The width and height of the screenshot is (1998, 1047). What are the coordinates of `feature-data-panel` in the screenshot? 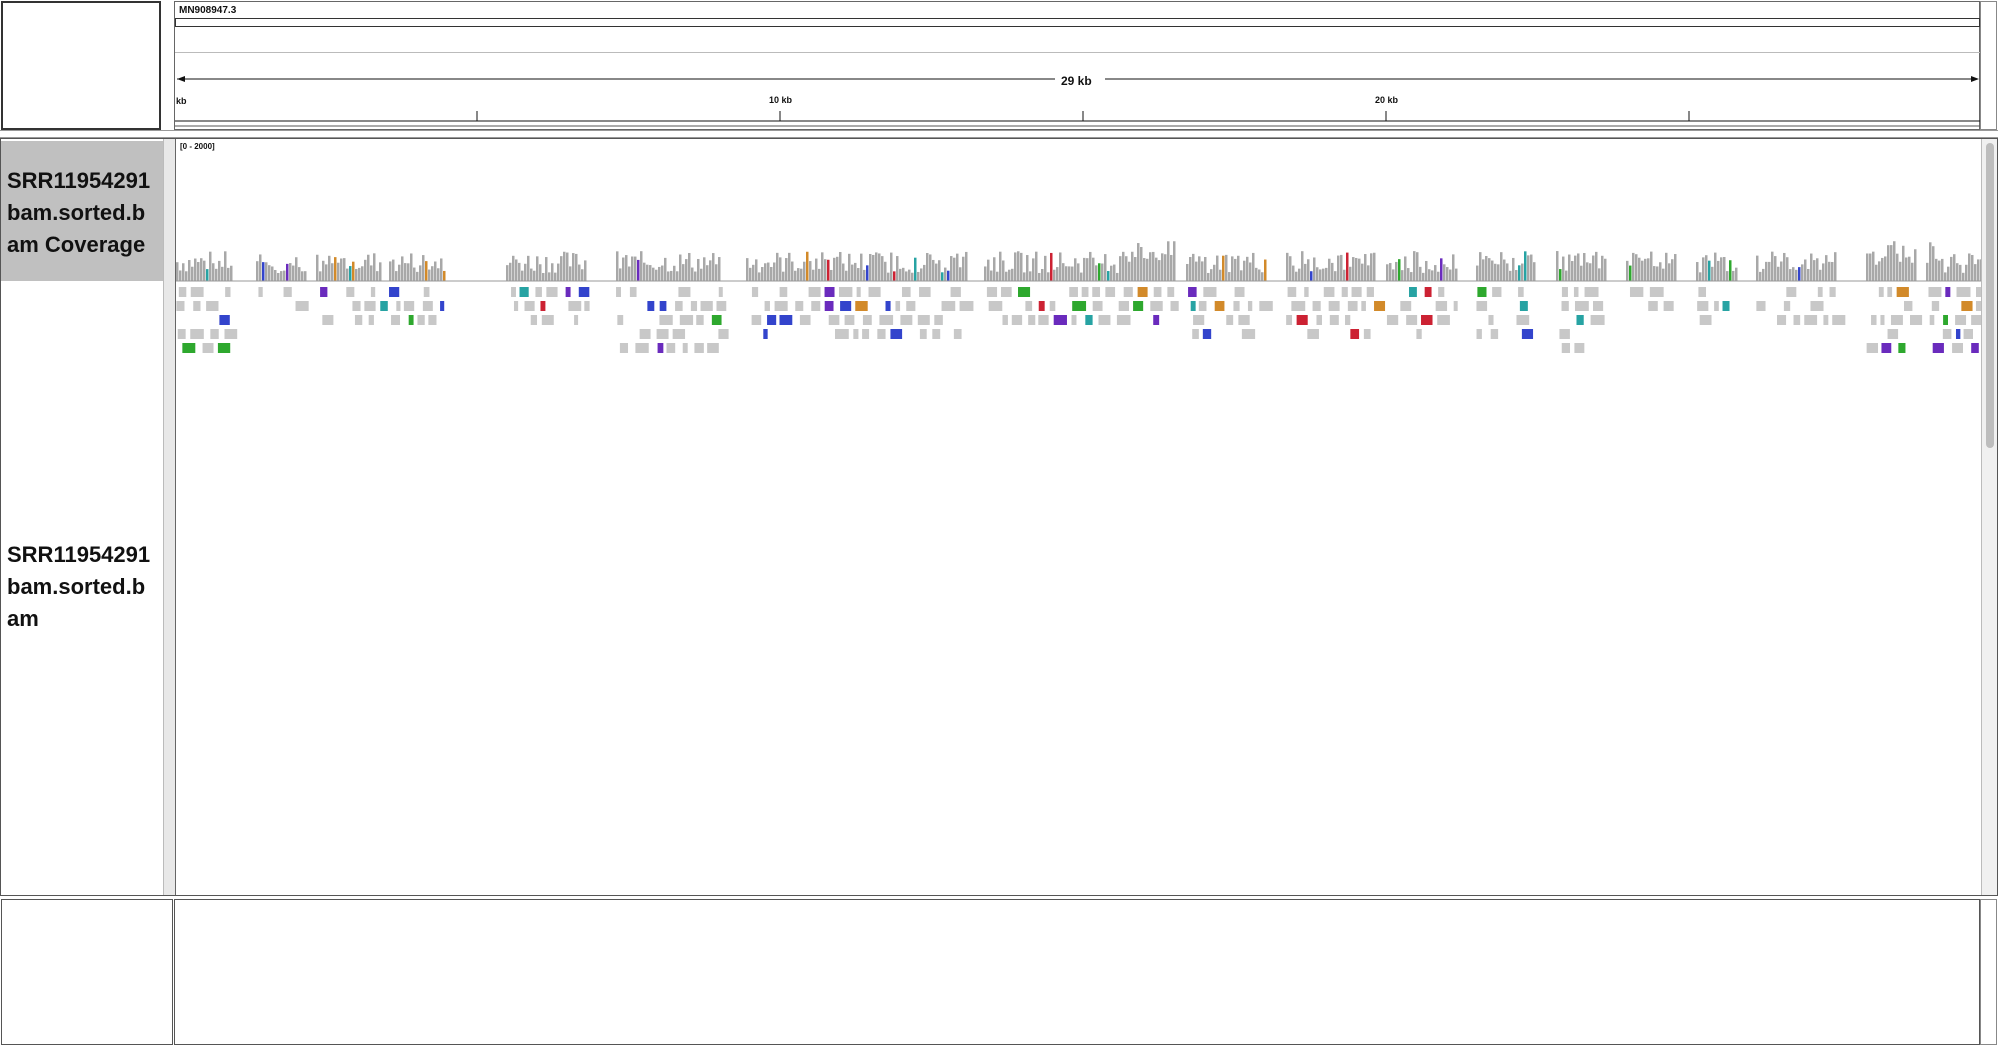 It's located at (1077, 972).